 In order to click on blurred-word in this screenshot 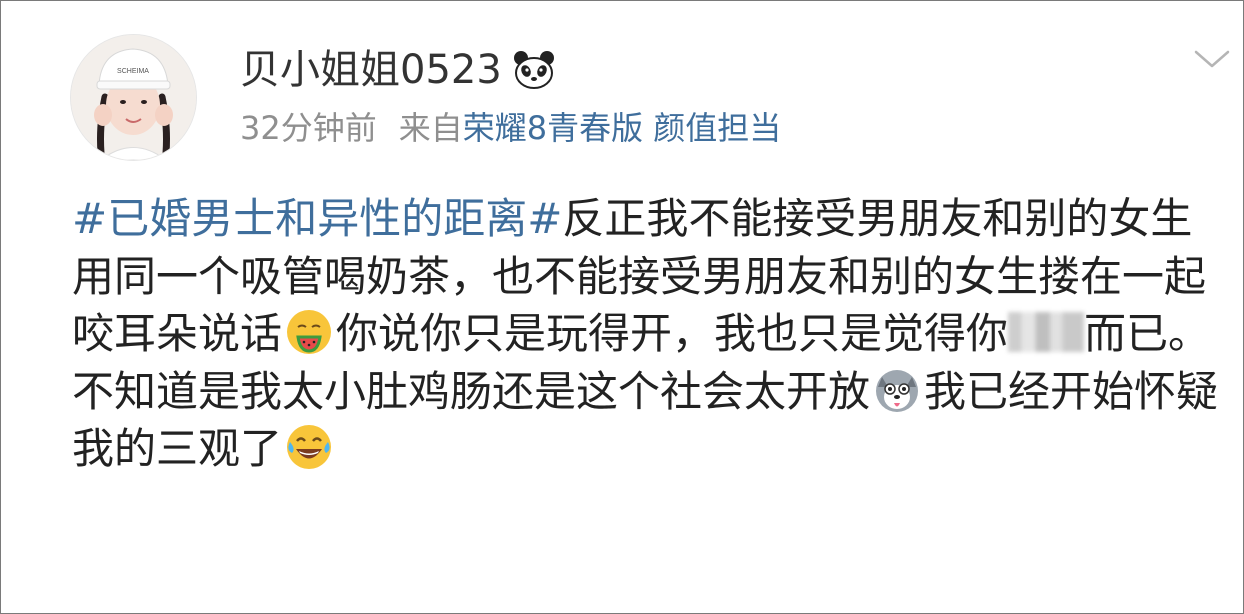, I will do `click(1046, 332)`.